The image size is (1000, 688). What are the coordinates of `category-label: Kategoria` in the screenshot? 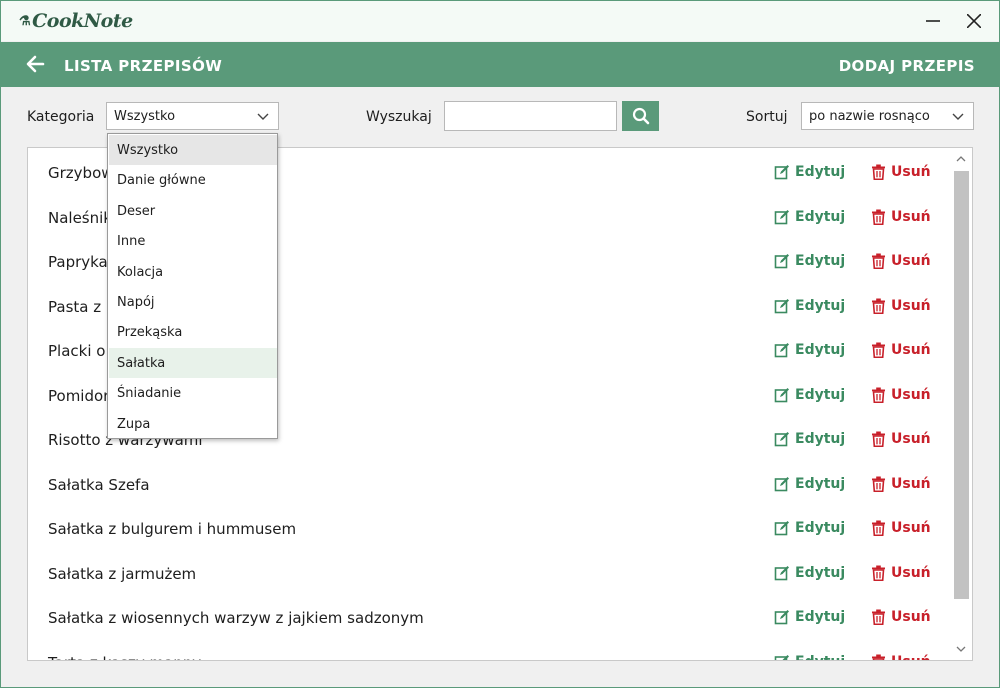 It's located at (61, 117).